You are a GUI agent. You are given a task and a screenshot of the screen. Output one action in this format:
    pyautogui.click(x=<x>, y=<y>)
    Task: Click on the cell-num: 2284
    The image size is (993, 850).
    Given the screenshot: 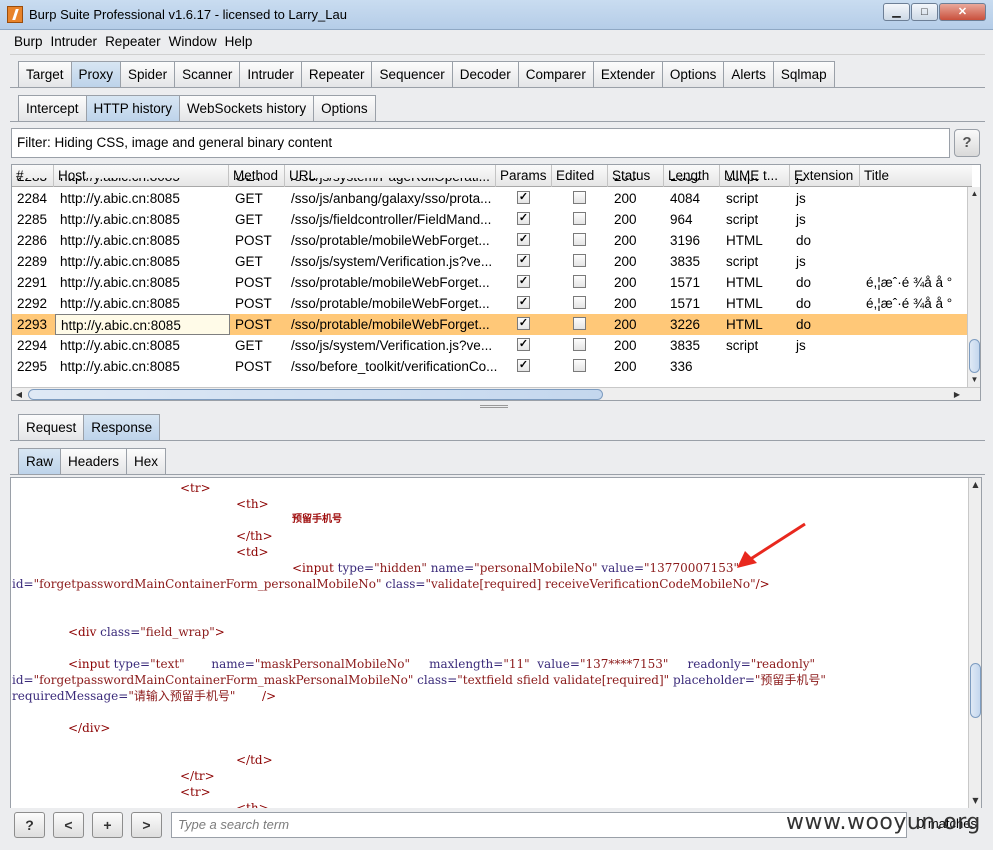 What is the action you would take?
    pyautogui.click(x=32, y=198)
    